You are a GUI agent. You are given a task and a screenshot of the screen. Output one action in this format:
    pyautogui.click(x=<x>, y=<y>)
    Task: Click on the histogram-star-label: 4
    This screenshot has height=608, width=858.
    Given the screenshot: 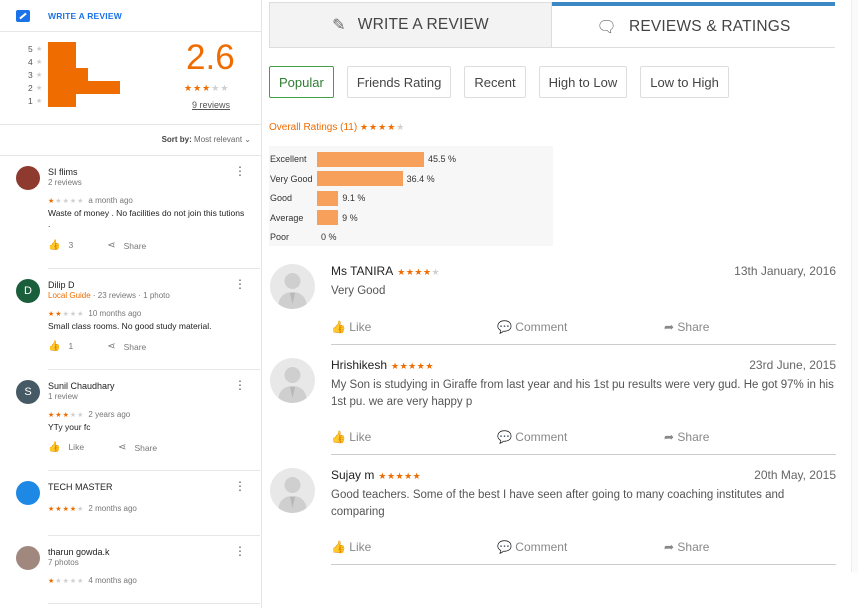 What is the action you would take?
    pyautogui.click(x=30, y=61)
    